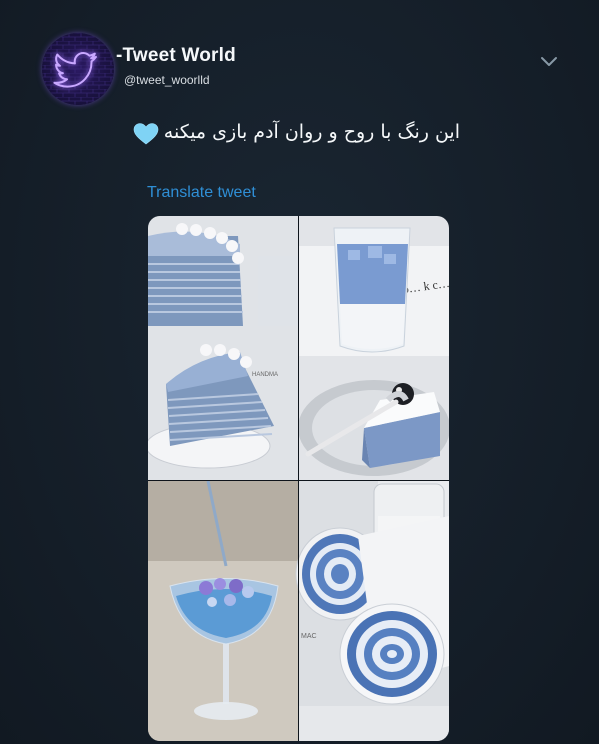  What do you see at coordinates (223, 348) in the screenshot?
I see `photo-crepe-cake: HANDMA` at bounding box center [223, 348].